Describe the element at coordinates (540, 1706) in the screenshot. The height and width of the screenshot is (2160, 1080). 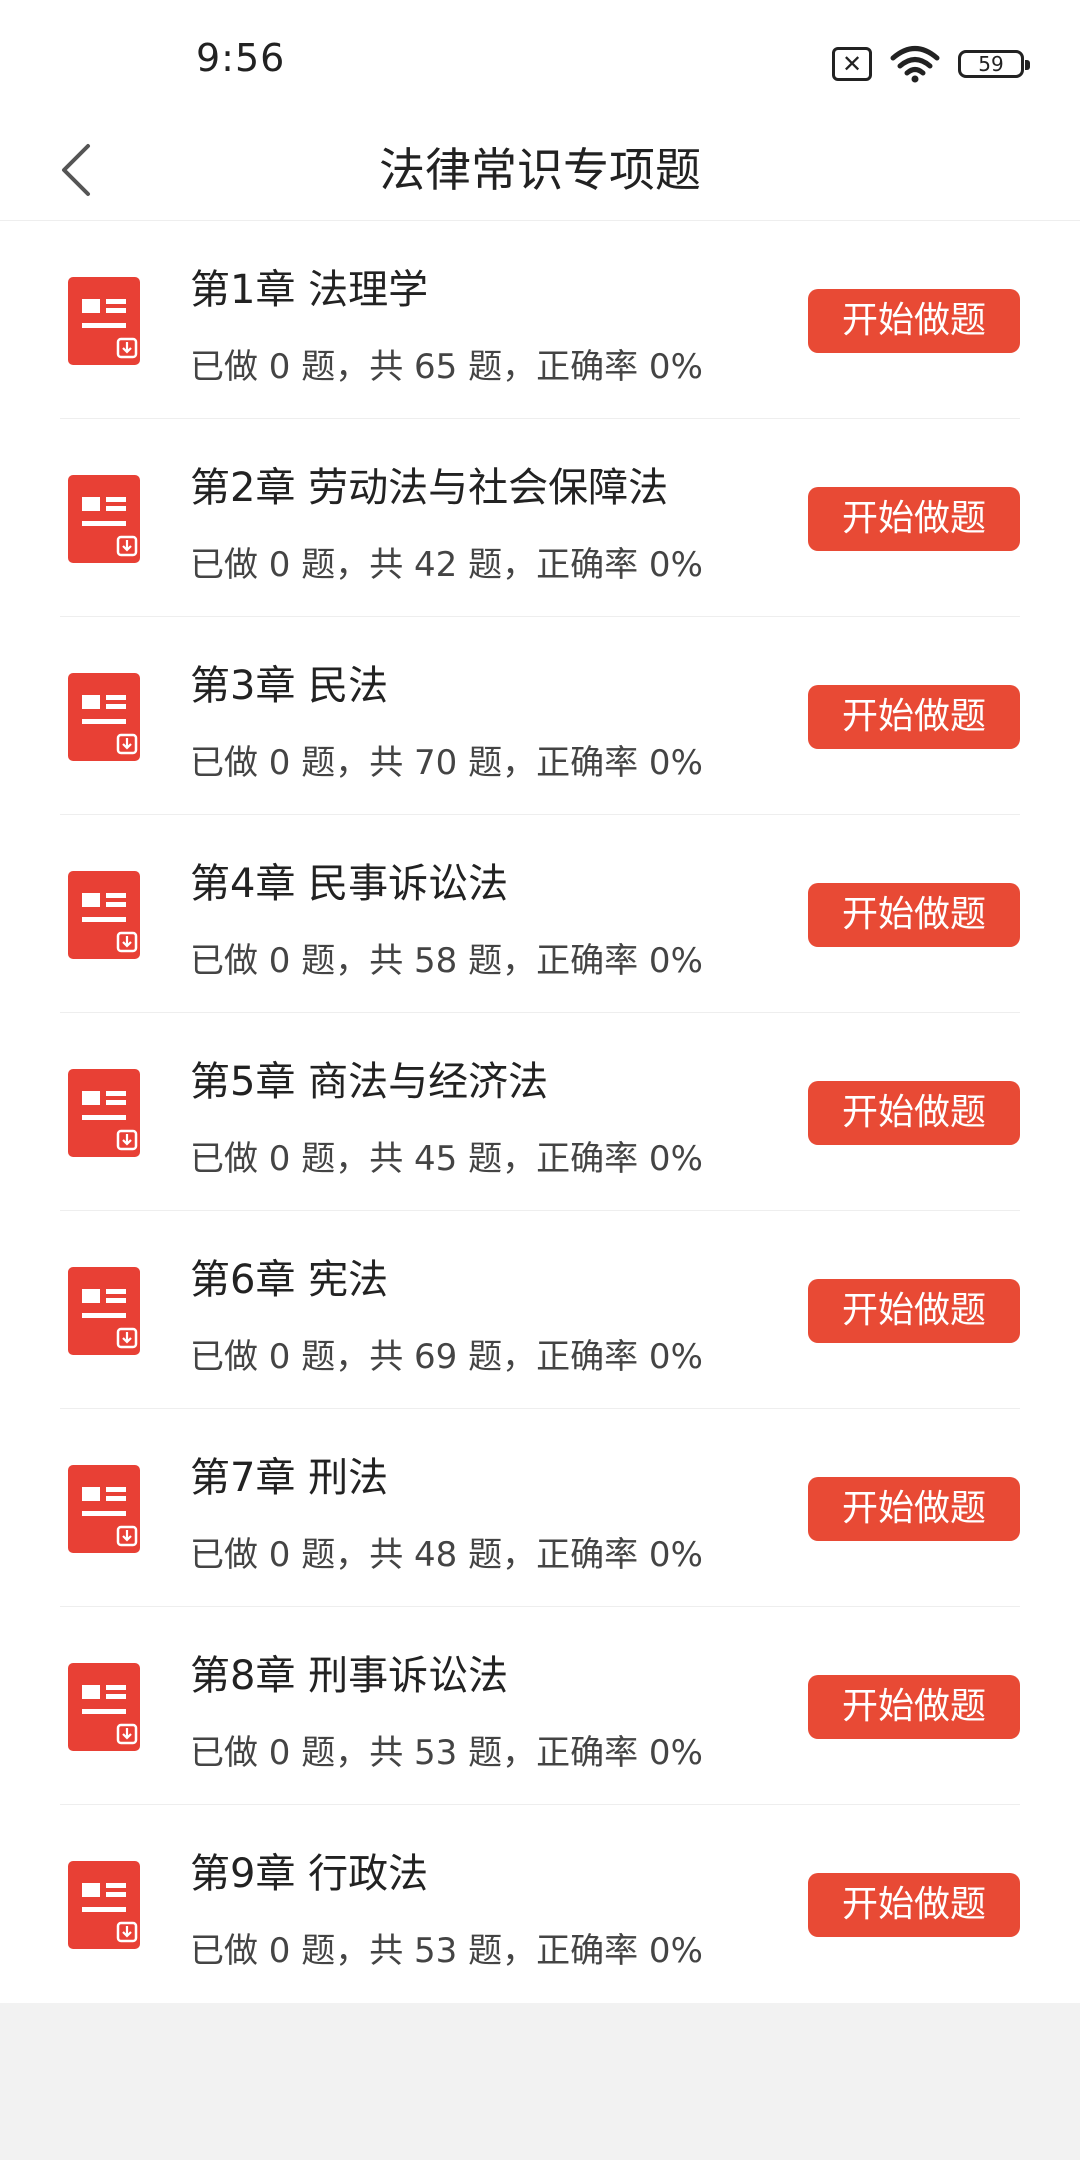
I see `chapter-item-8: 第8章 刑事诉讼法 已做 0 题，共 53 题，正确率 0% 开始做题` at that location.